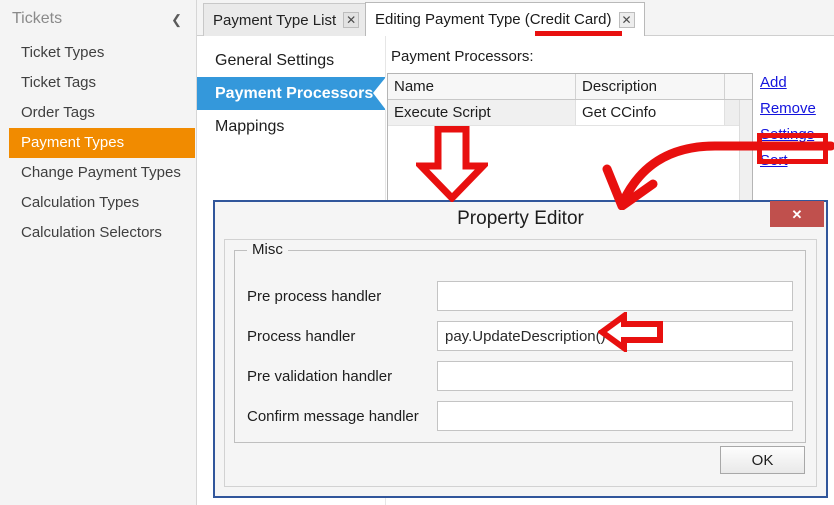  I want to click on grid-action-links: Add Remove Settings Sort, so click(797, 126).